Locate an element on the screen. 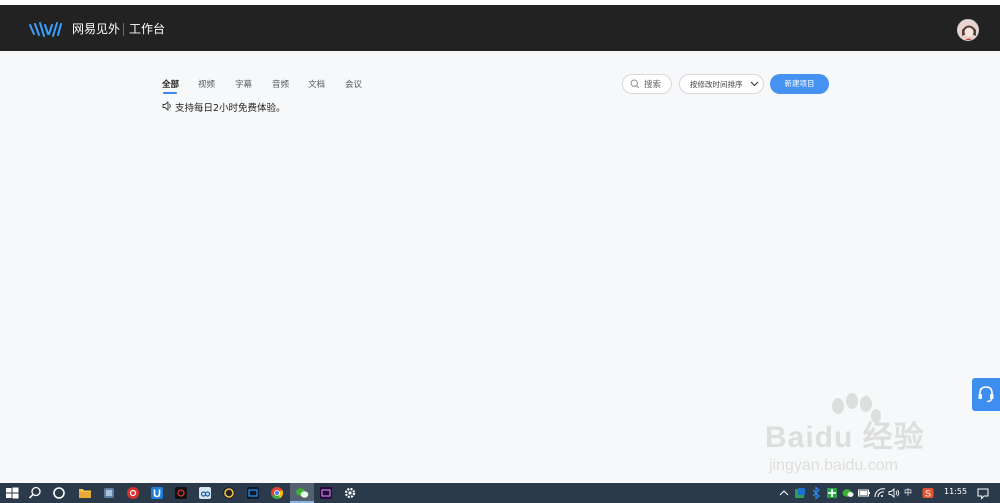 This screenshot has height=503, width=1000. tab-audio: 音频 is located at coordinates (280, 84).